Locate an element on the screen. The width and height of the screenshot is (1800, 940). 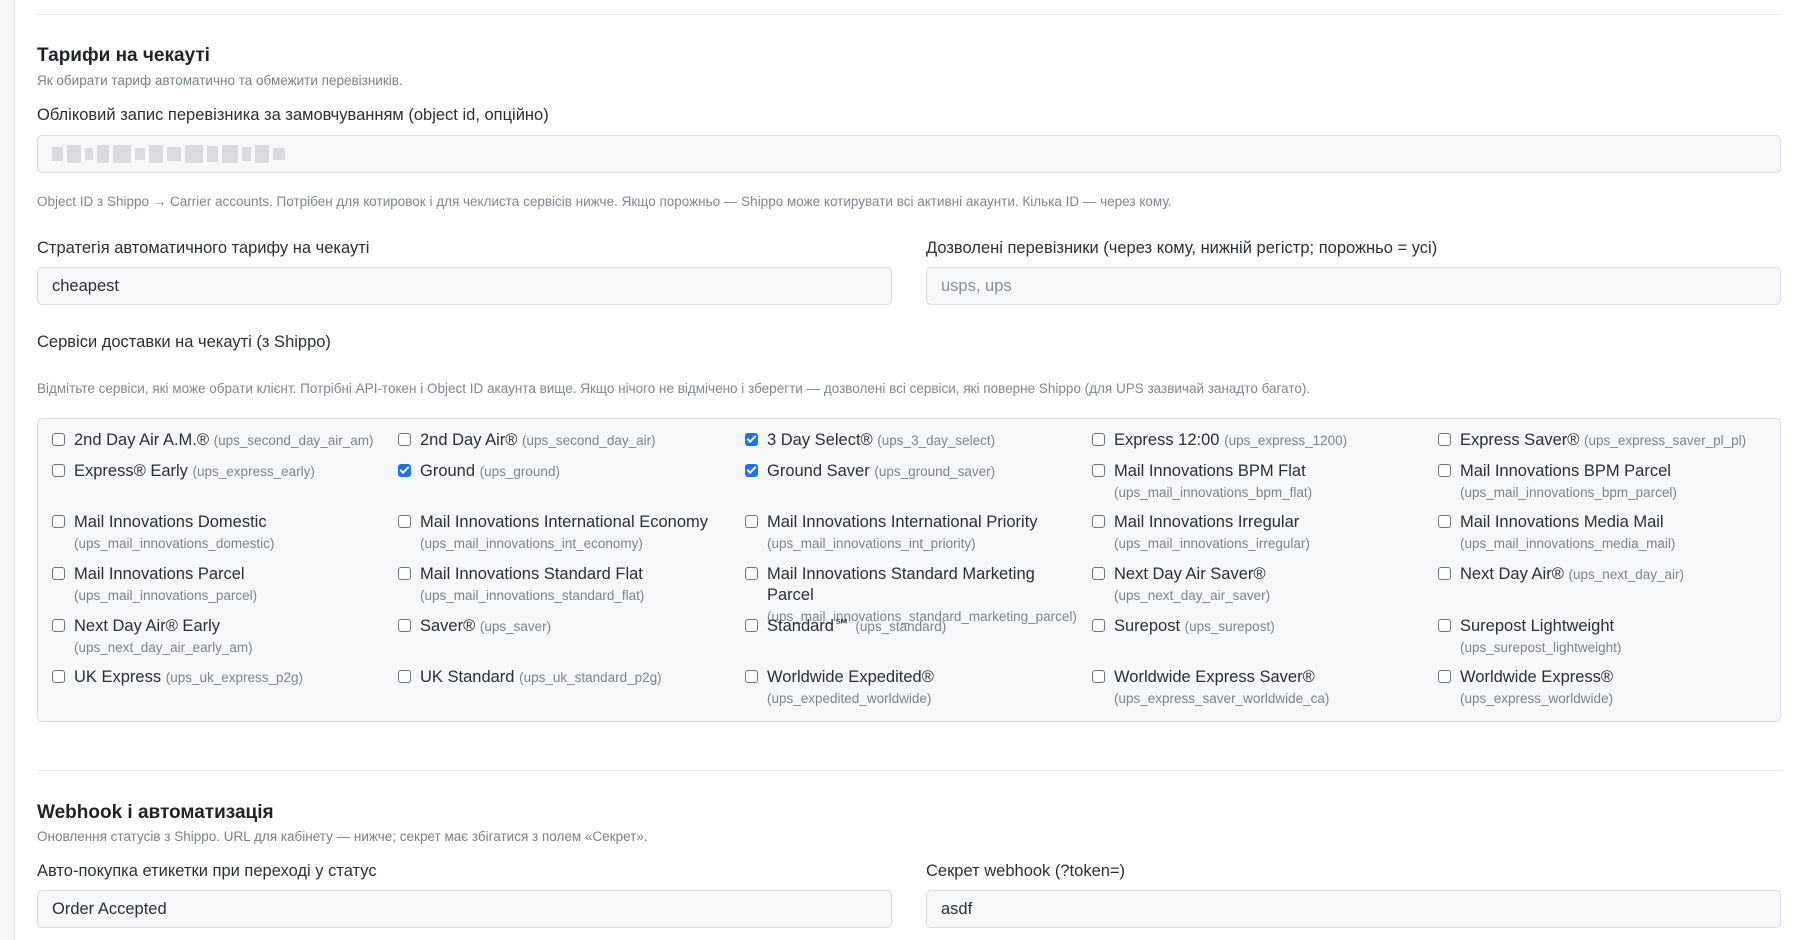
service-code: (ups_express_saver_pl_pl) is located at coordinates (1665, 440).